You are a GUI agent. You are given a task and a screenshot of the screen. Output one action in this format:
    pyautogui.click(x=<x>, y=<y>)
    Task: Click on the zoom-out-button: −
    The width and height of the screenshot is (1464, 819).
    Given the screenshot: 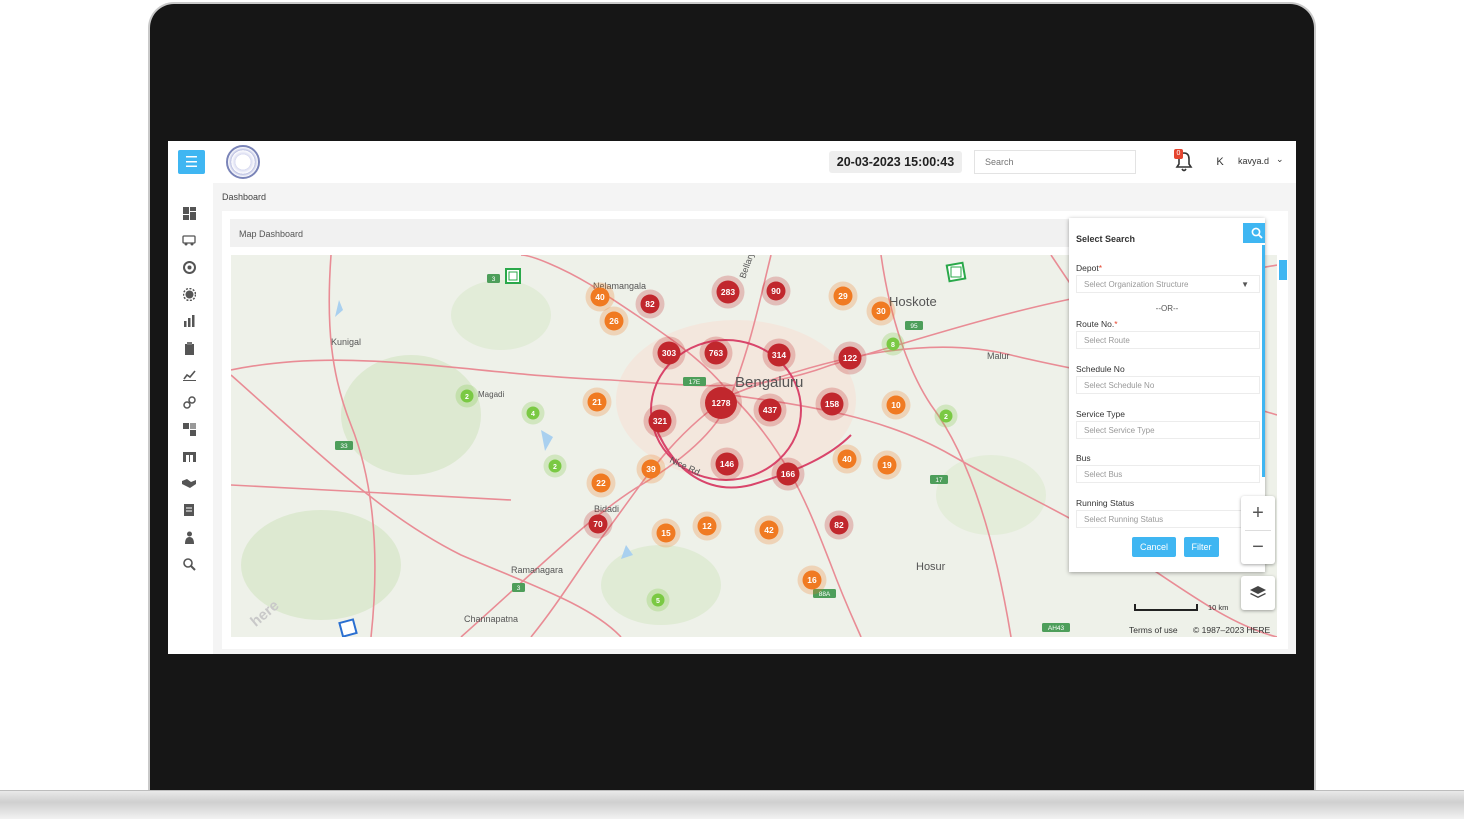 What is the action you would take?
    pyautogui.click(x=1258, y=547)
    